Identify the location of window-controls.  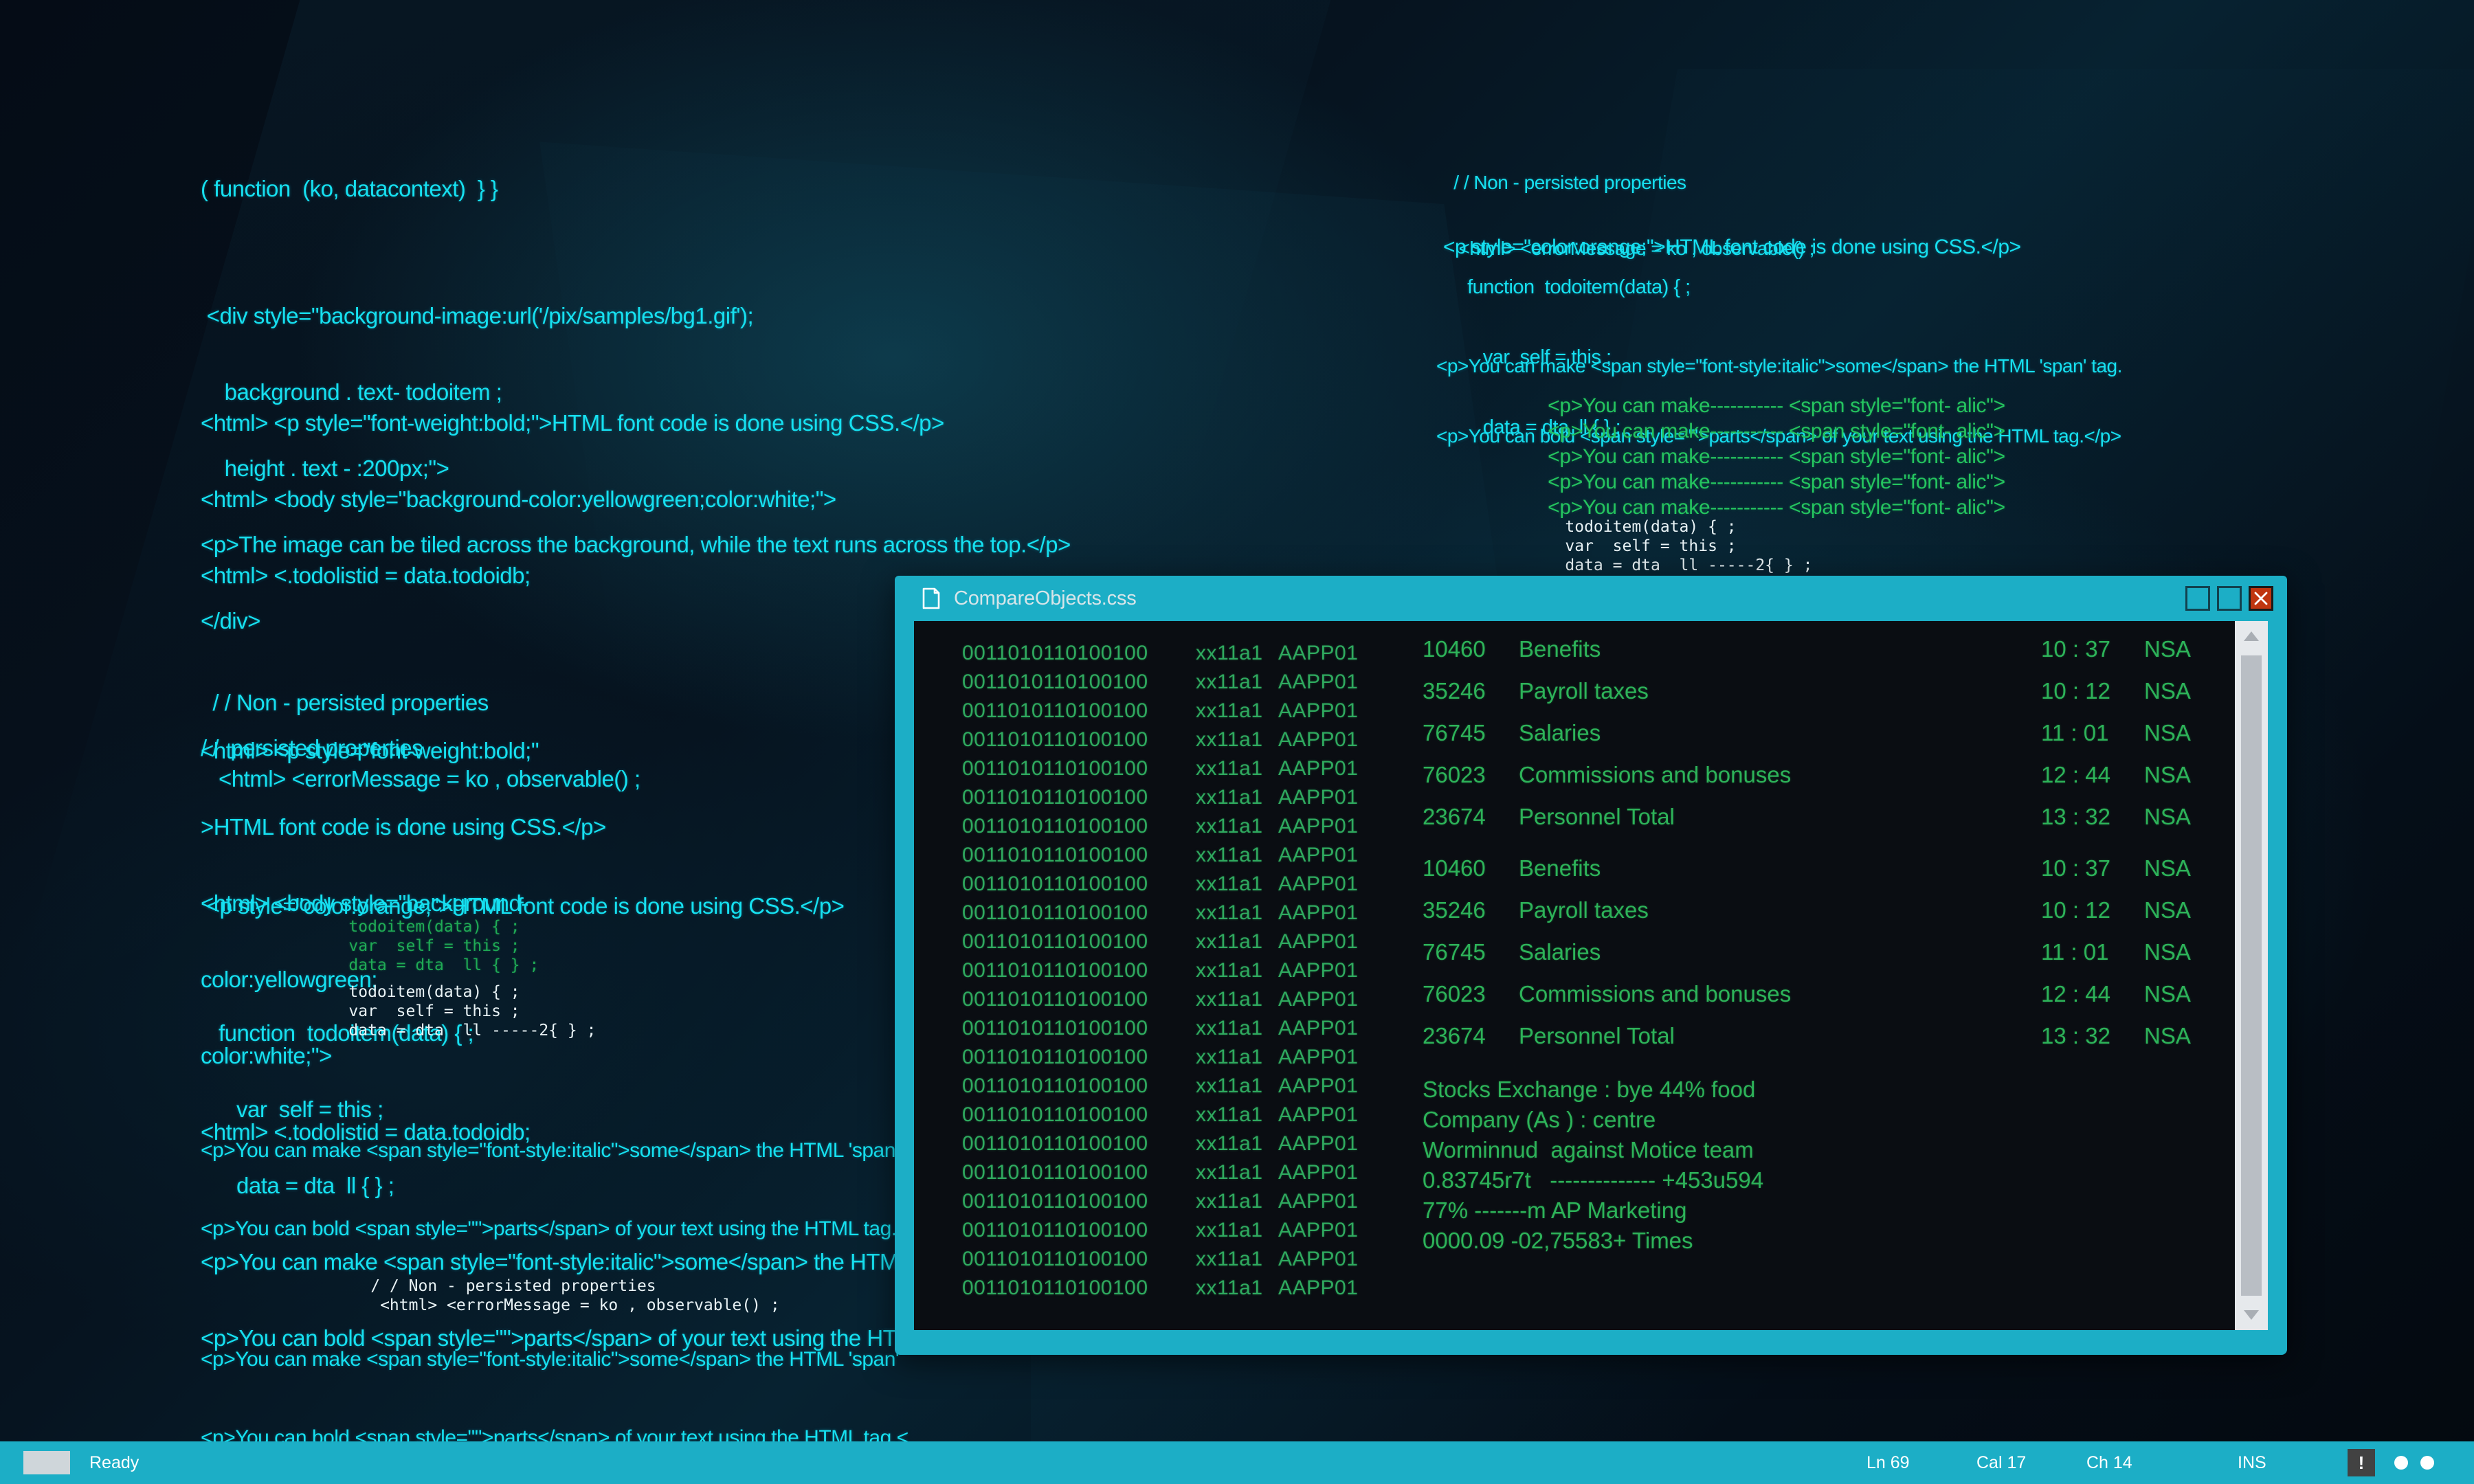
(2231, 598).